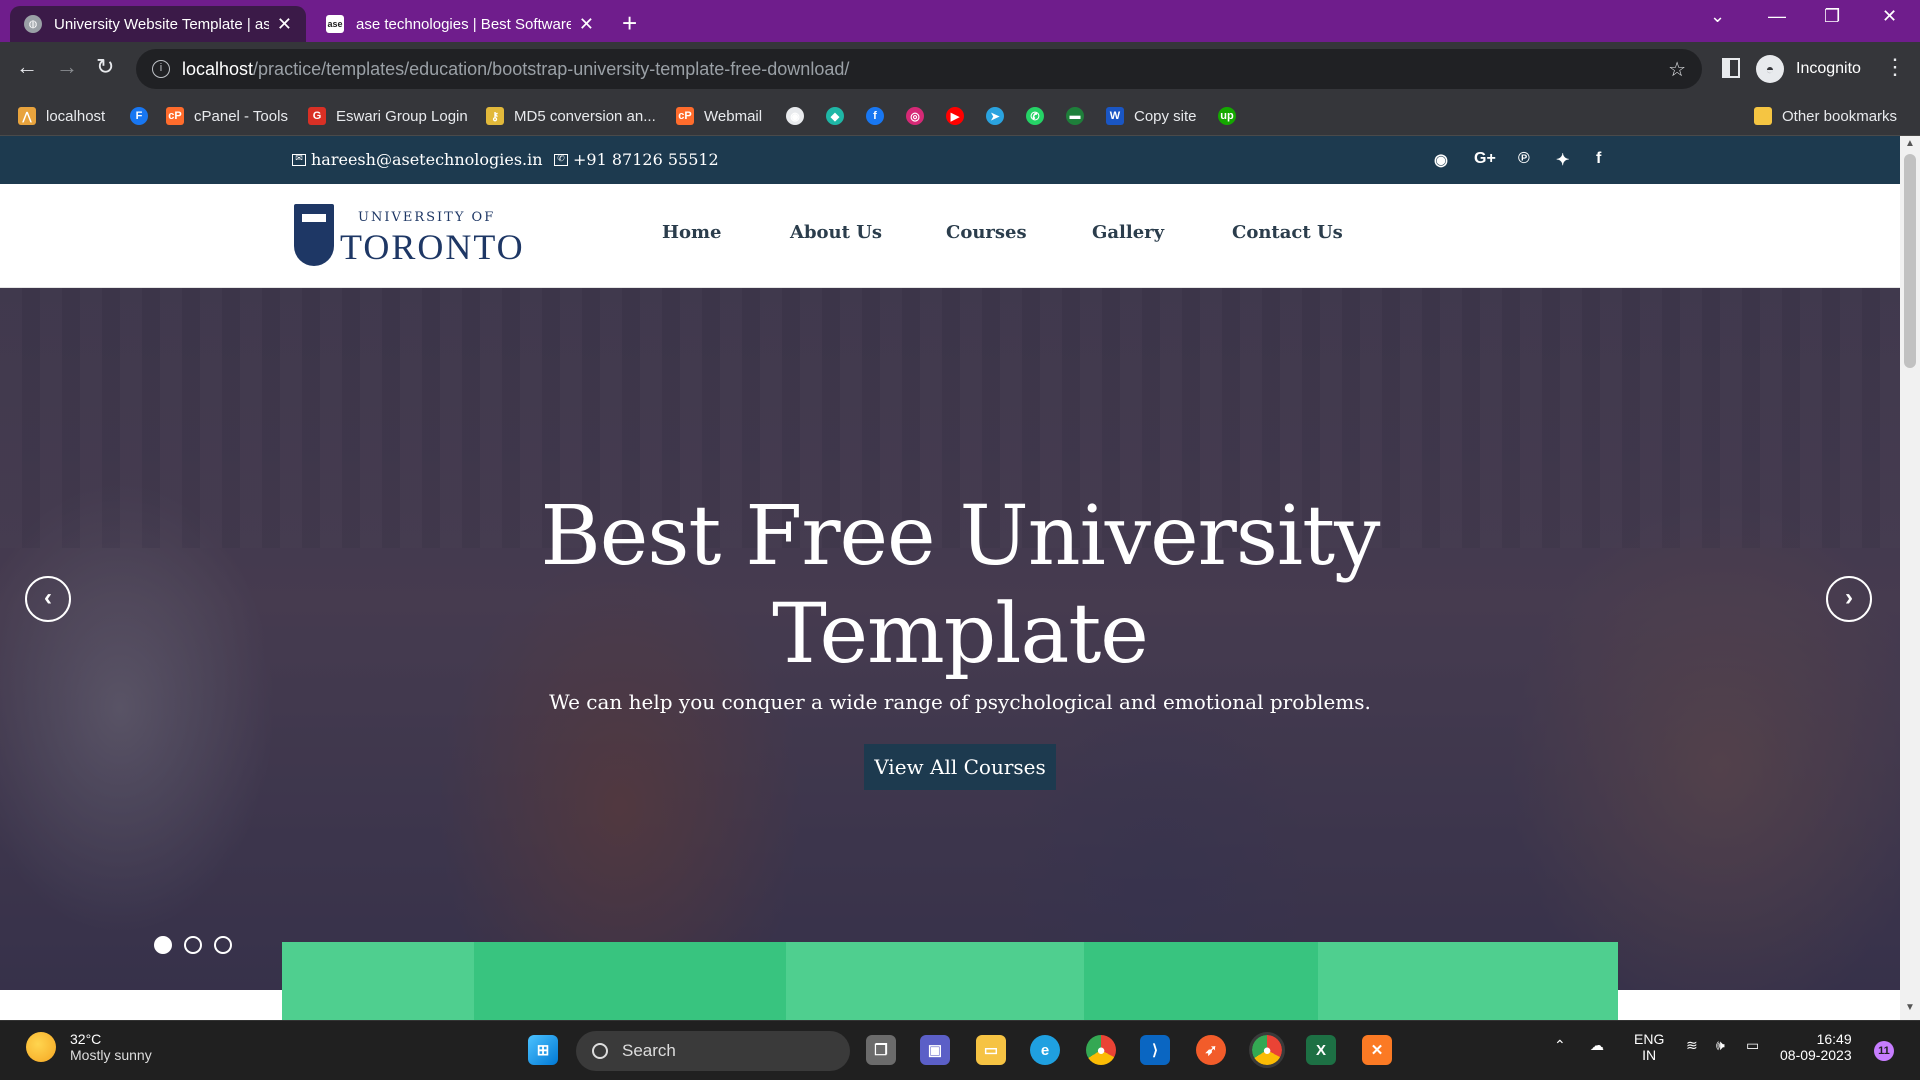 The height and width of the screenshot is (1080, 1920). I want to click on bookmark-eswari-group-login: G Eswari Group Login, so click(388, 116).